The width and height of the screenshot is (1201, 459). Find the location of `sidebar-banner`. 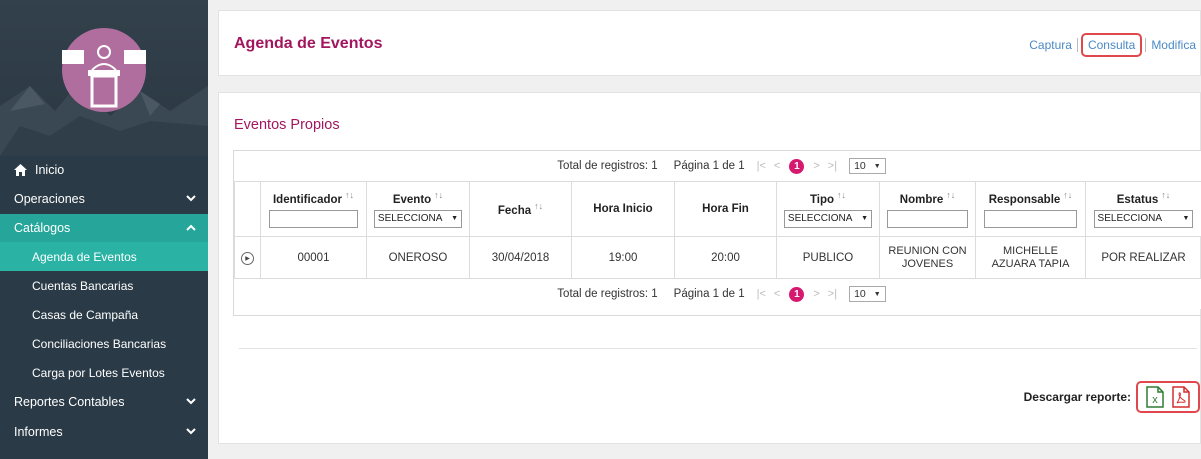

sidebar-banner is located at coordinates (104, 78).